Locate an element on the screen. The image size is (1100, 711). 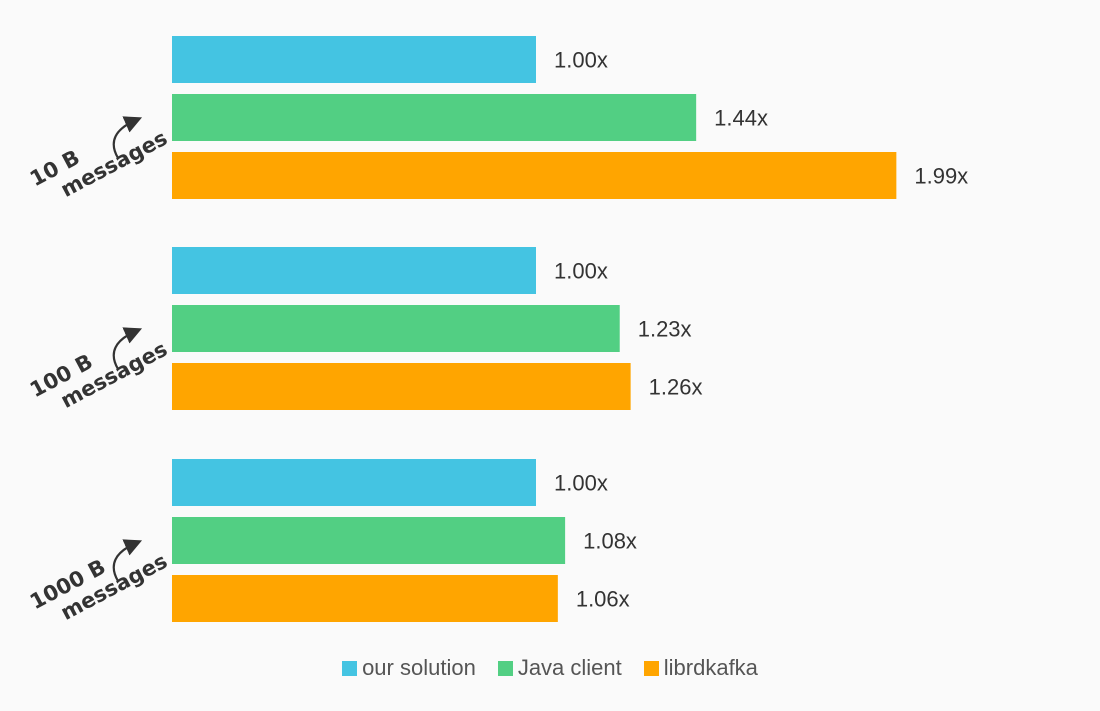
legend-item: librdkafka is located at coordinates (700, 668).